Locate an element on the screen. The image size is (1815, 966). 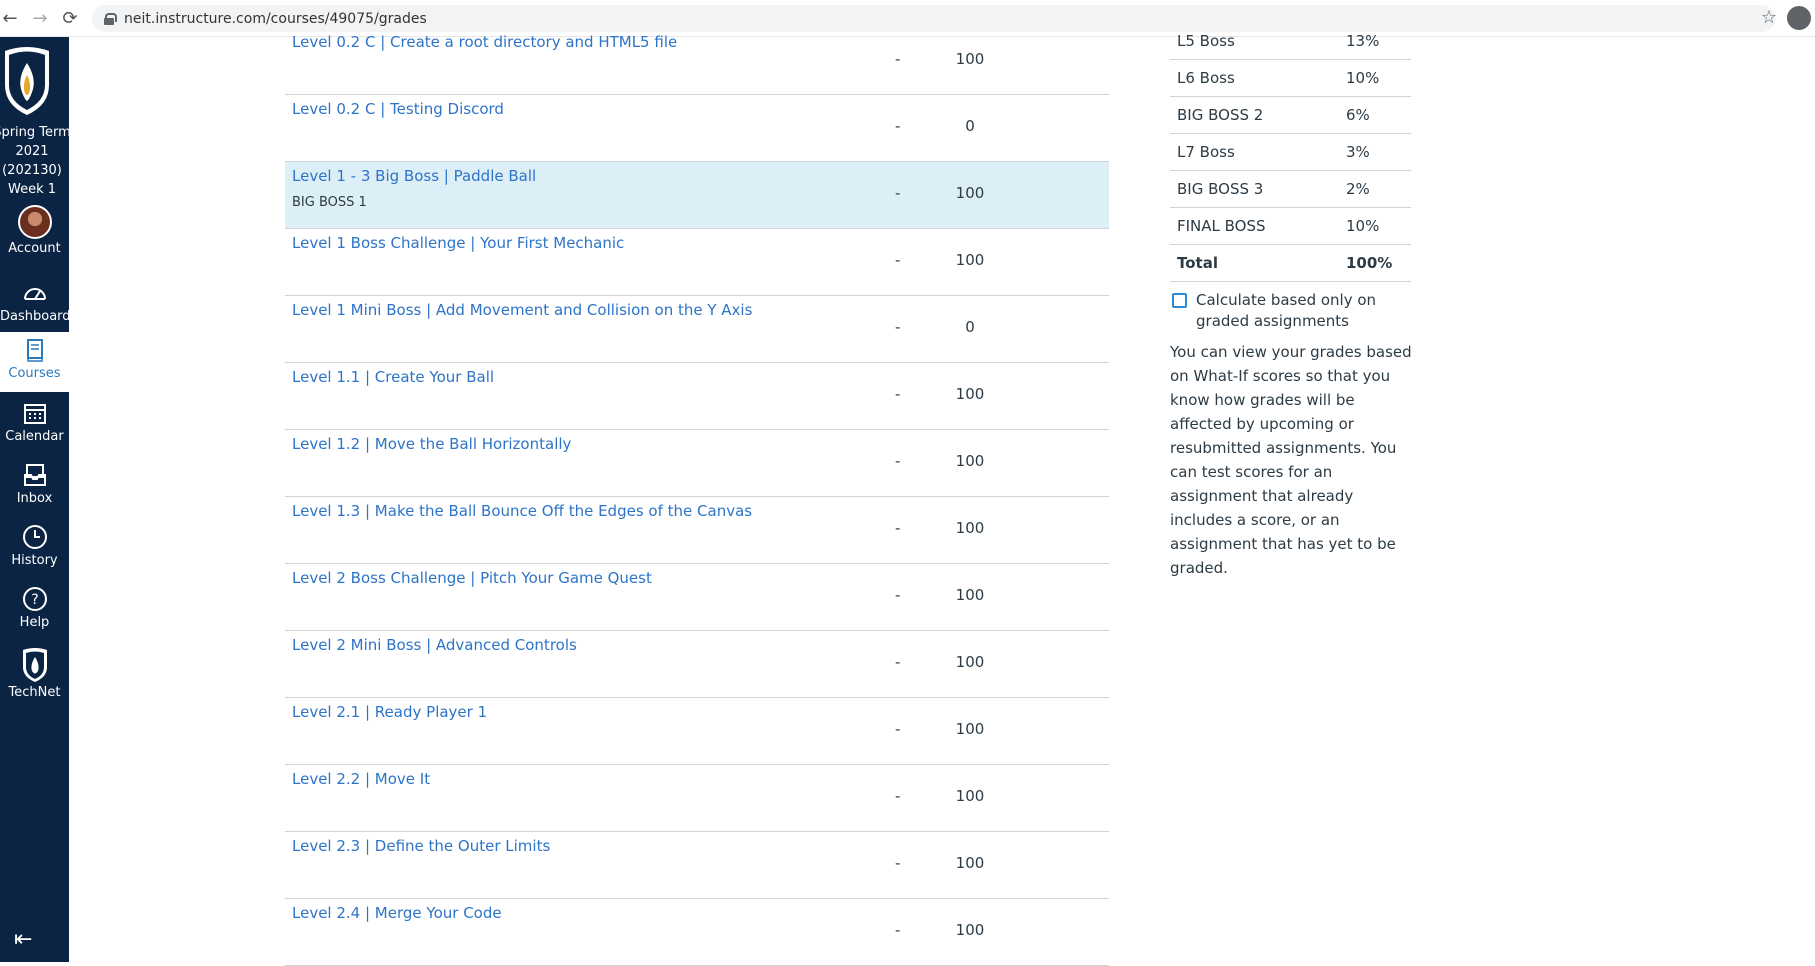
group-weight: 10% is located at coordinates (1363, 78).